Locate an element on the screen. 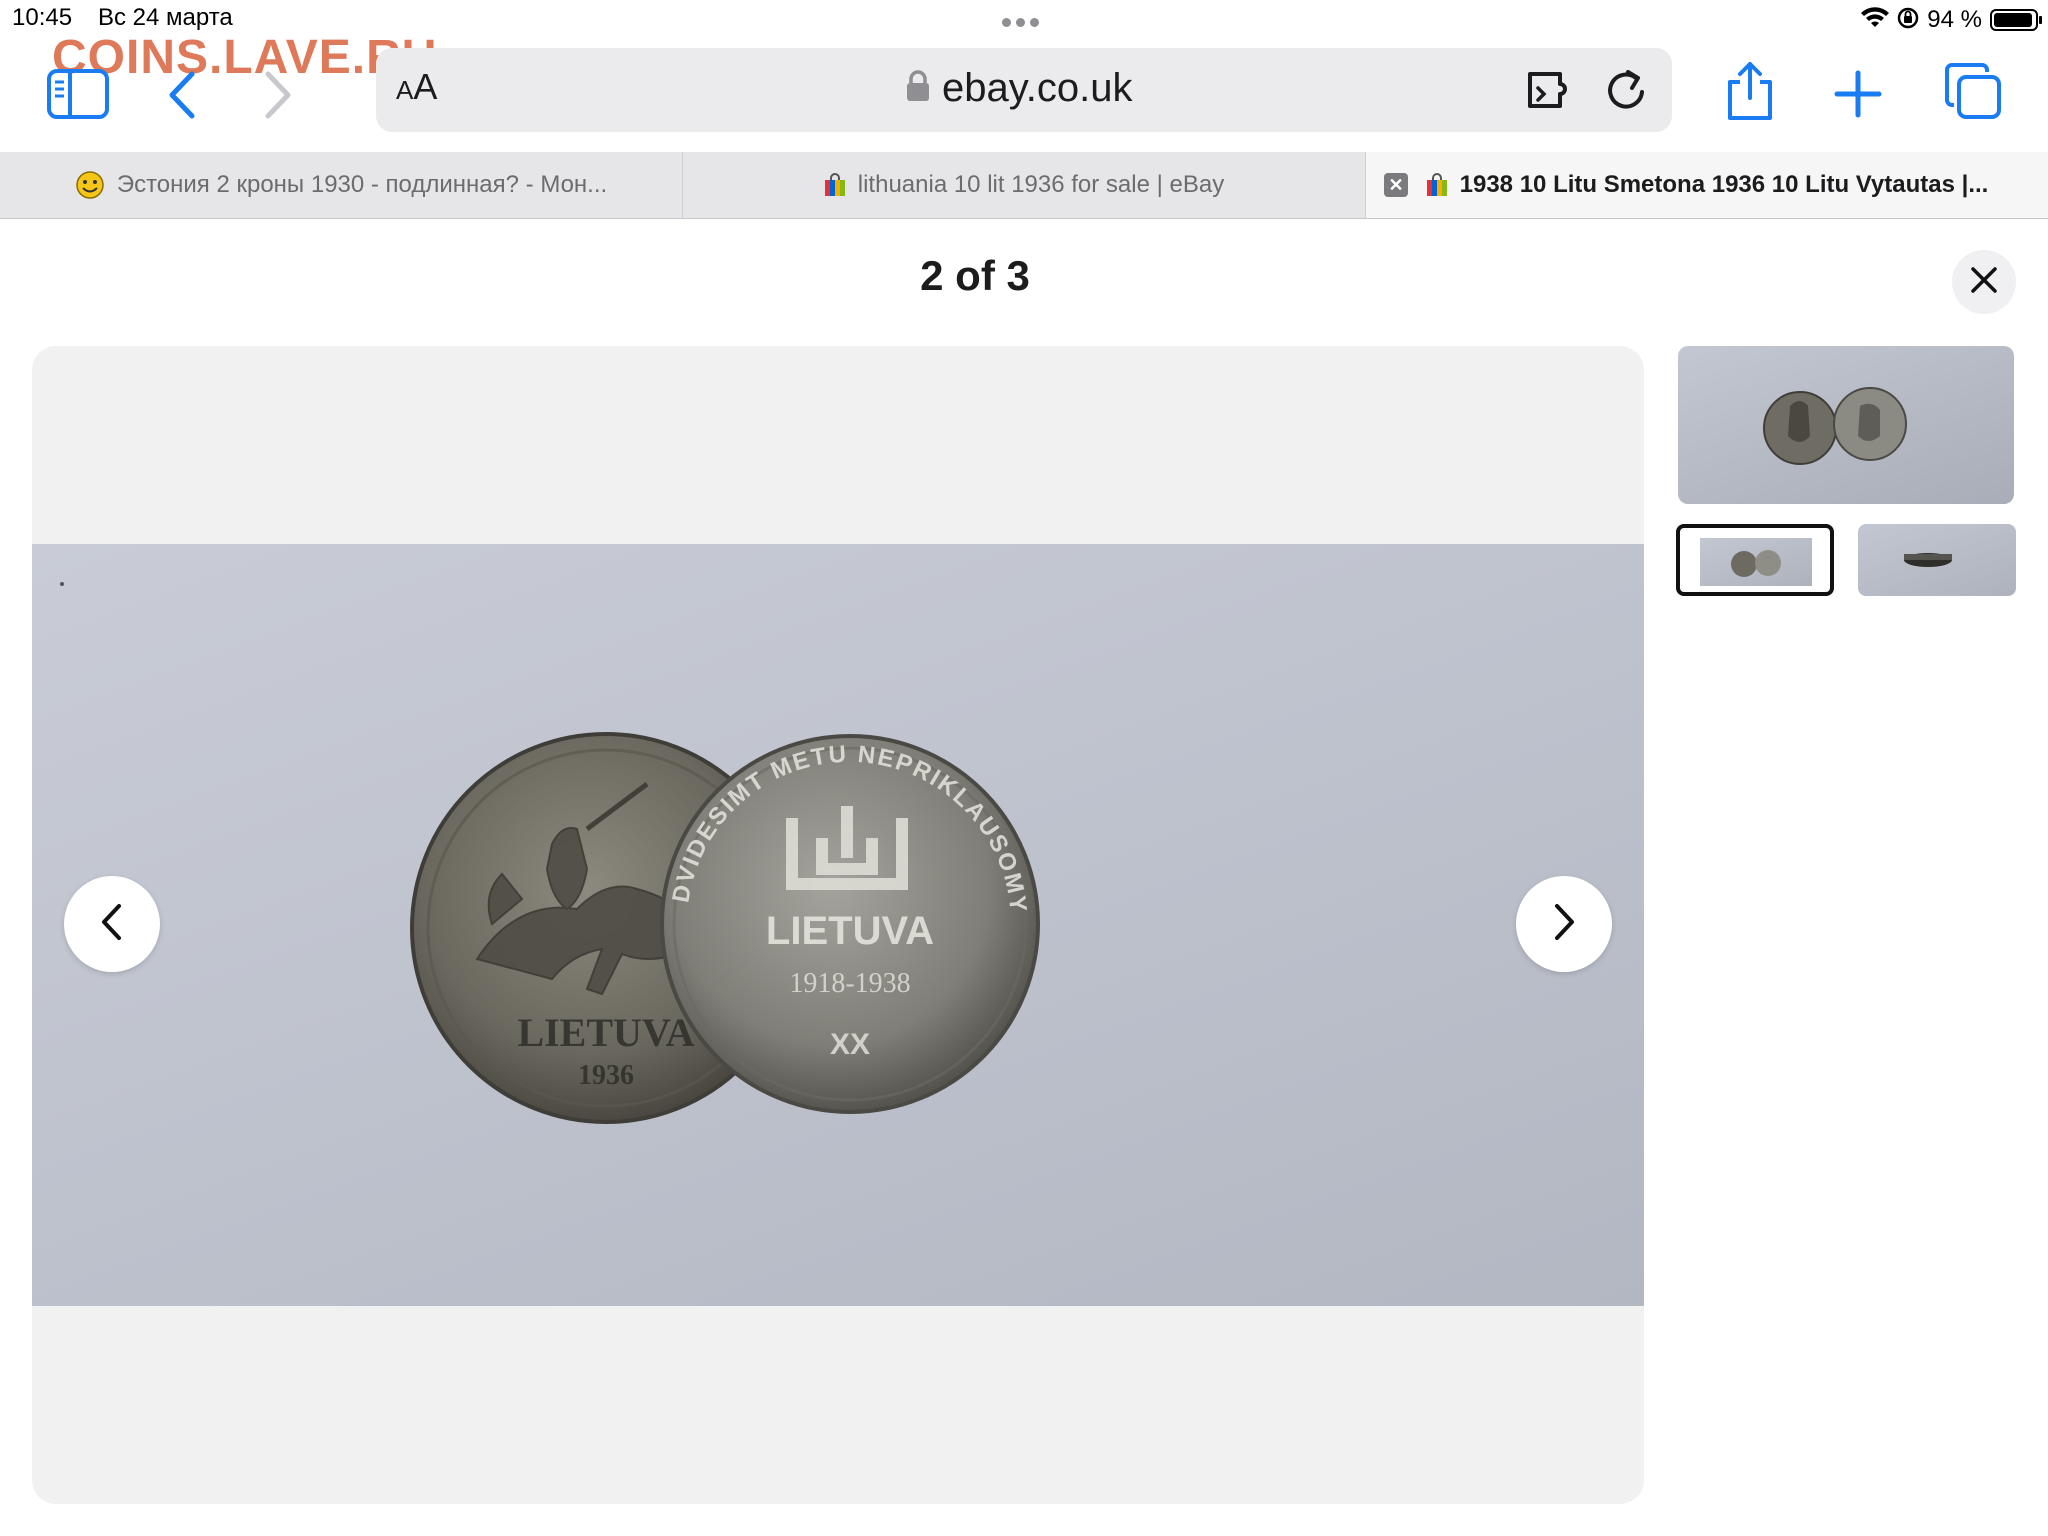 The image size is (2048, 1536). extensions-icon is located at coordinates (1551, 92).